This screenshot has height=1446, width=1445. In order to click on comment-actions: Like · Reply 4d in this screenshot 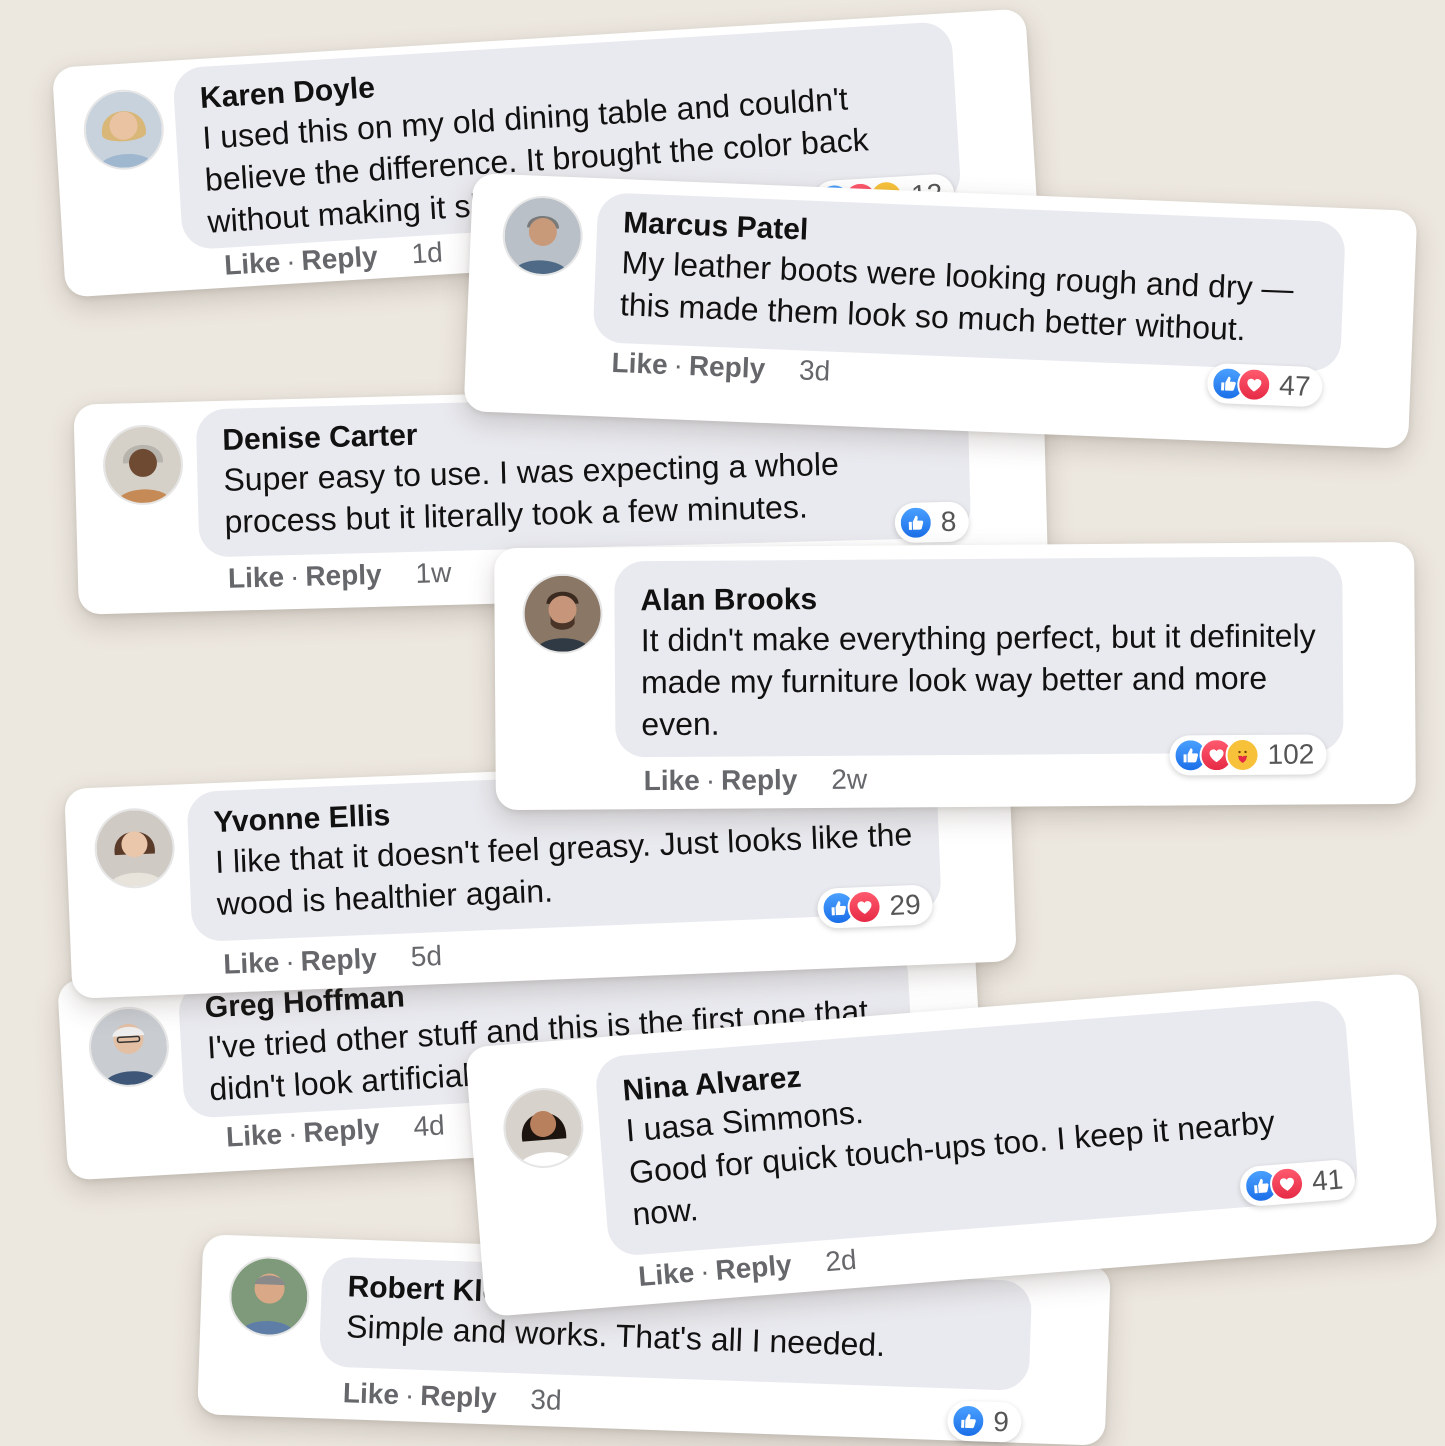, I will do `click(335, 1131)`.